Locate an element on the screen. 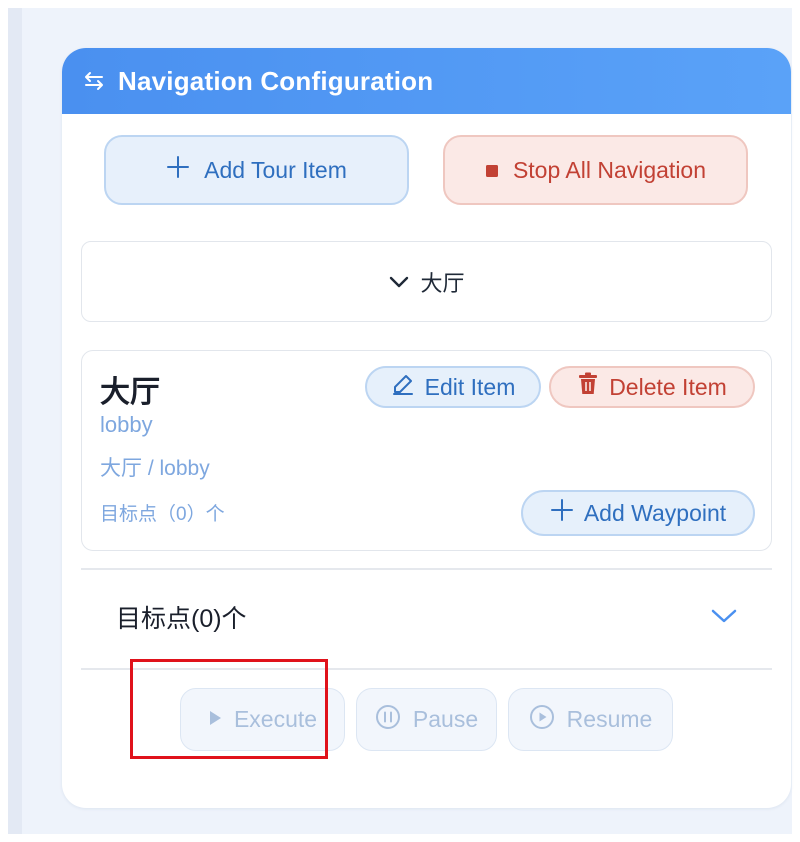 The image size is (800, 842). divider is located at coordinates (426, 669).